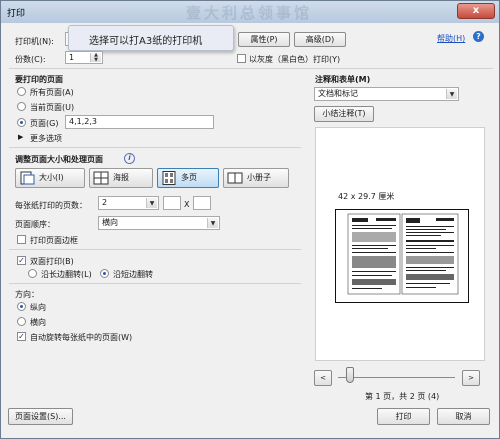  Describe the element at coordinates (21, 122) in the screenshot. I see `page-range-radio` at that location.